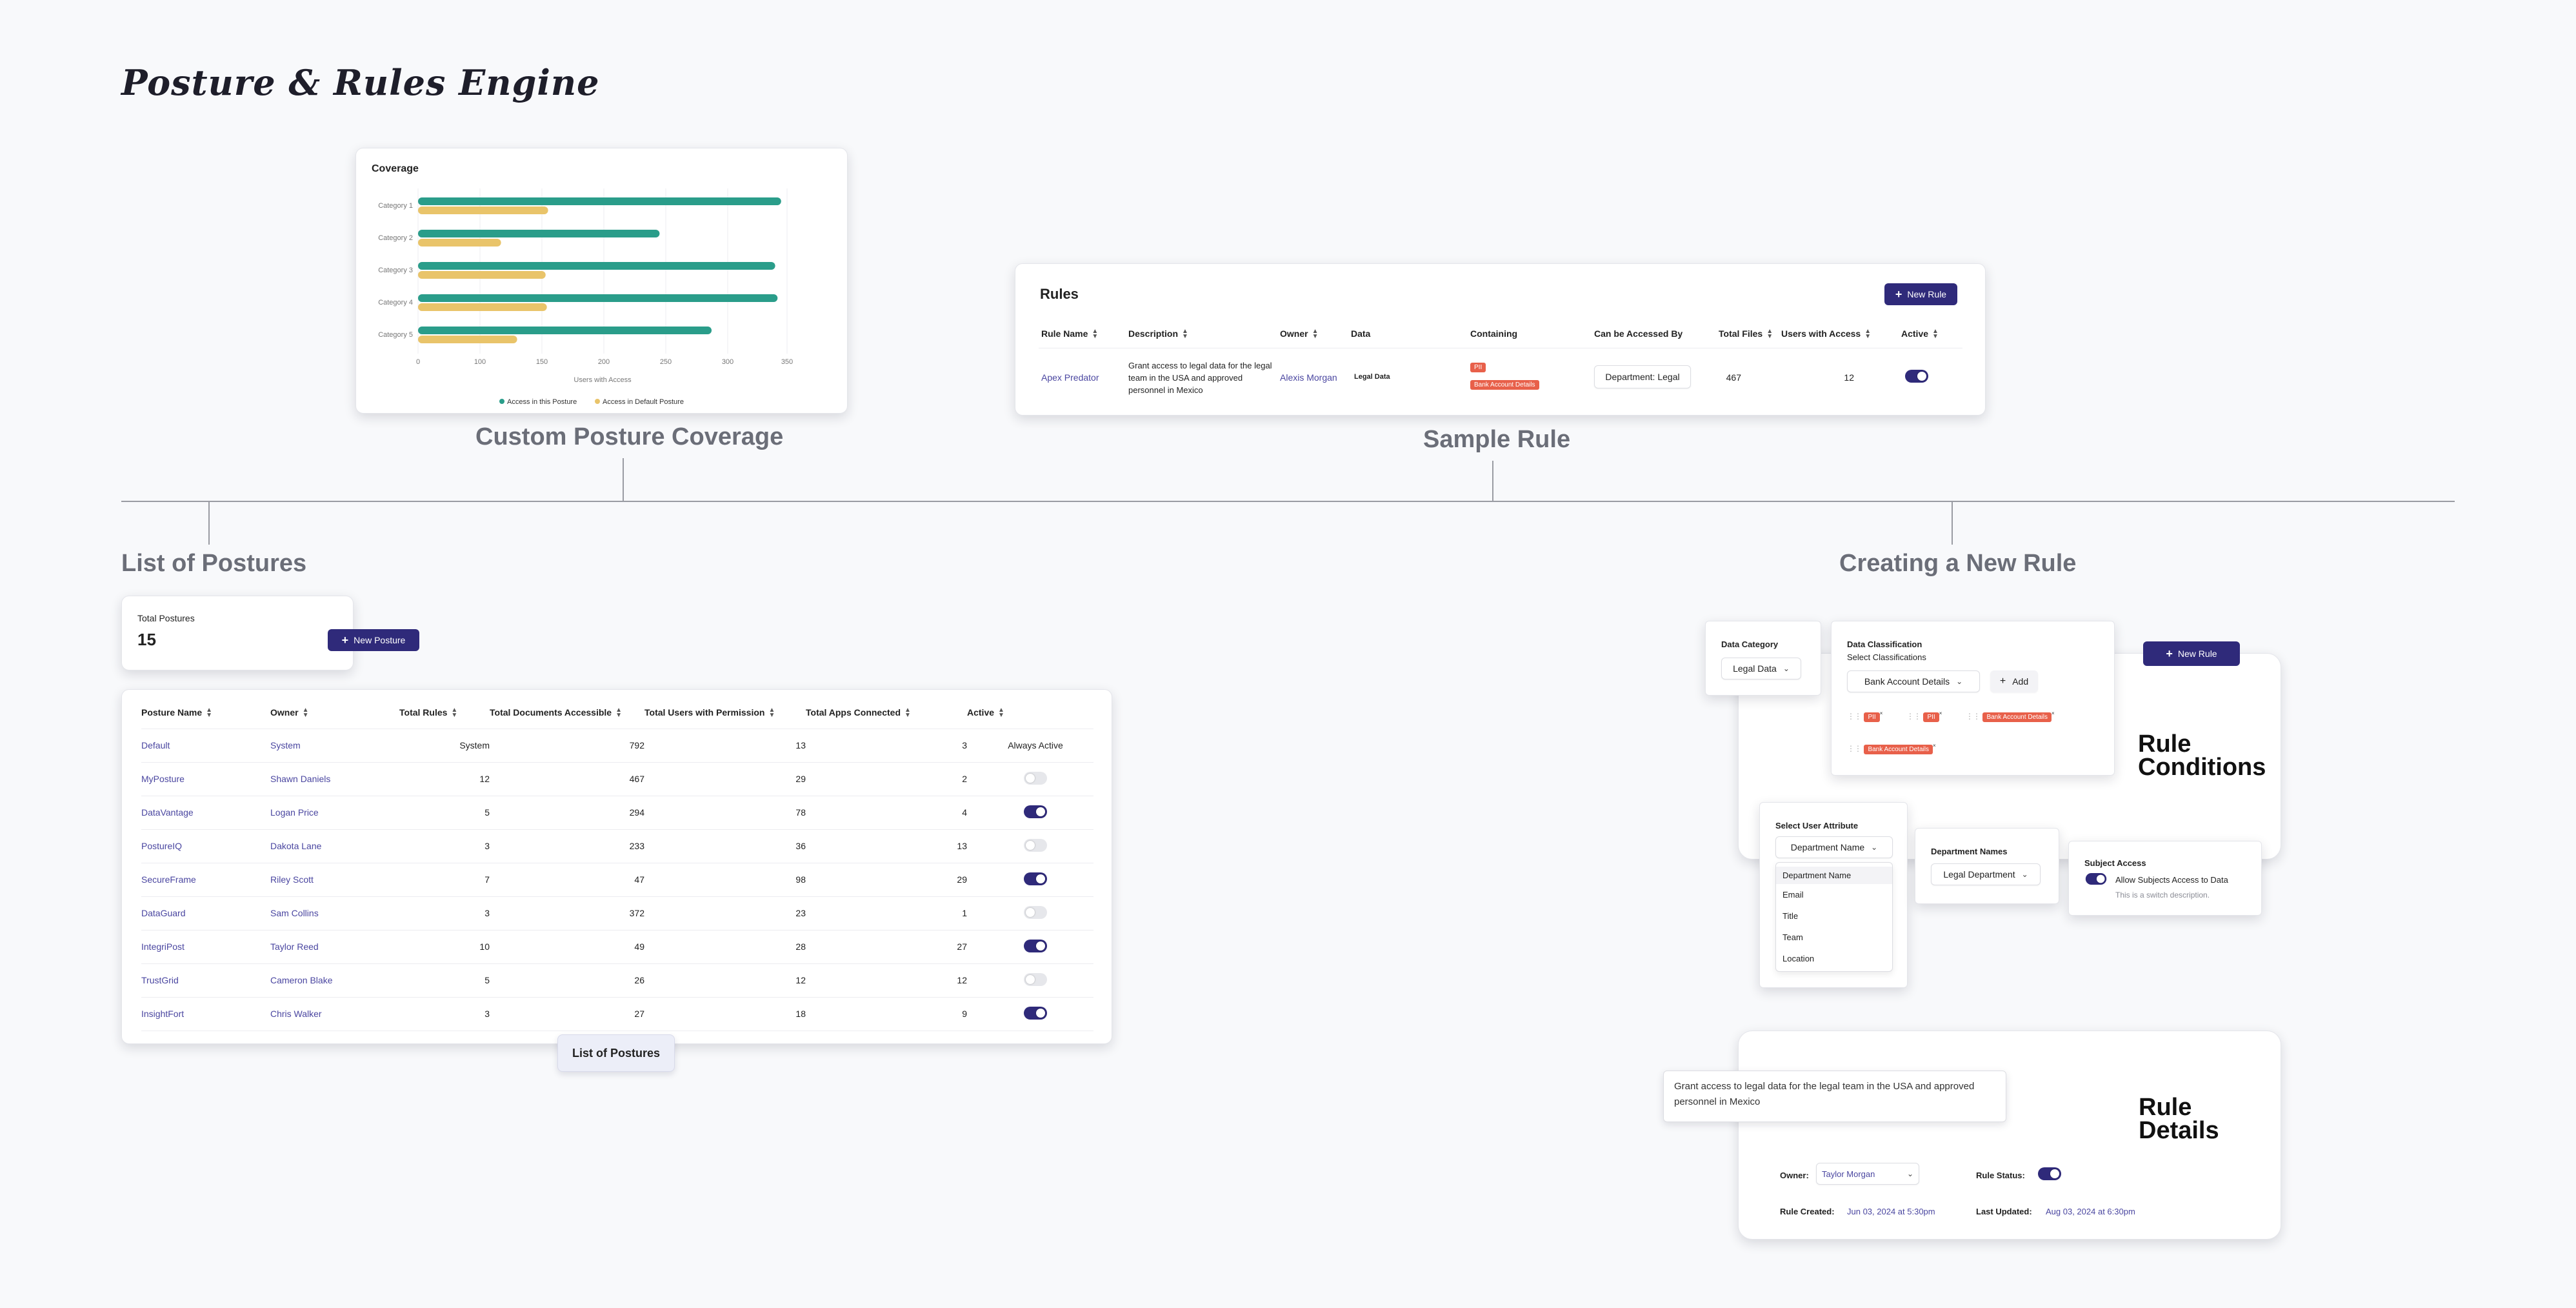 This screenshot has height=1308, width=2576. I want to click on table-row: Default System System 792 13 3 Always Active, so click(617, 746).